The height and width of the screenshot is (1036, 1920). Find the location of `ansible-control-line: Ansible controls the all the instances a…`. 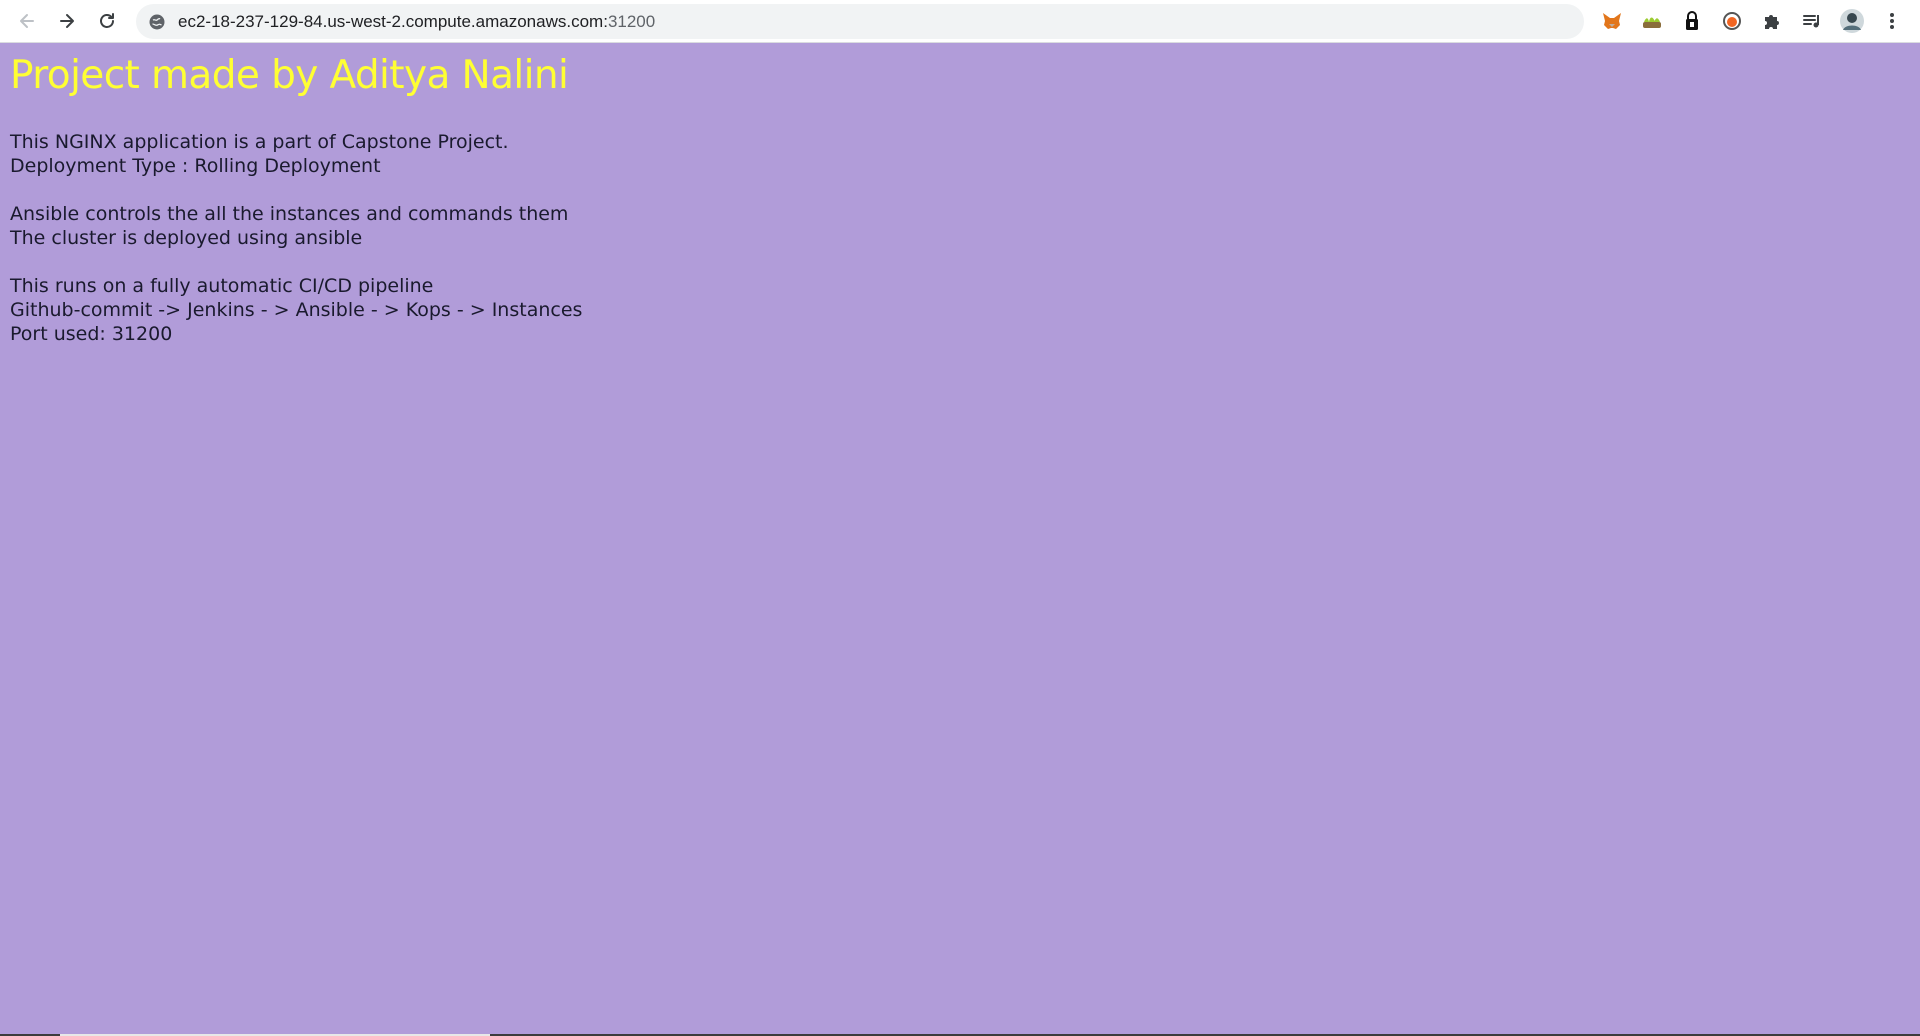

ansible-control-line: Ansible controls the all the instances a… is located at coordinates (289, 214).